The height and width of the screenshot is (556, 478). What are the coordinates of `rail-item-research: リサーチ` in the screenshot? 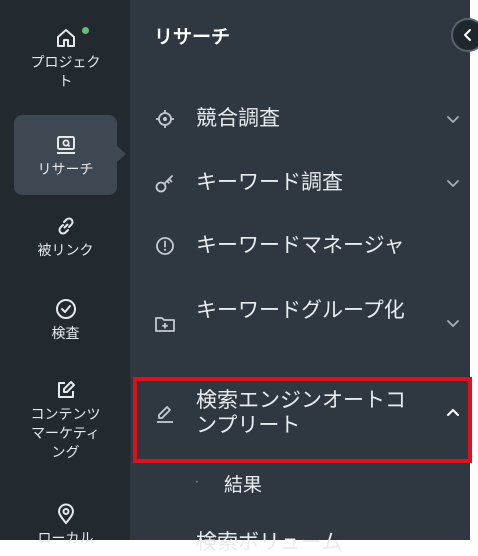 It's located at (65, 155).